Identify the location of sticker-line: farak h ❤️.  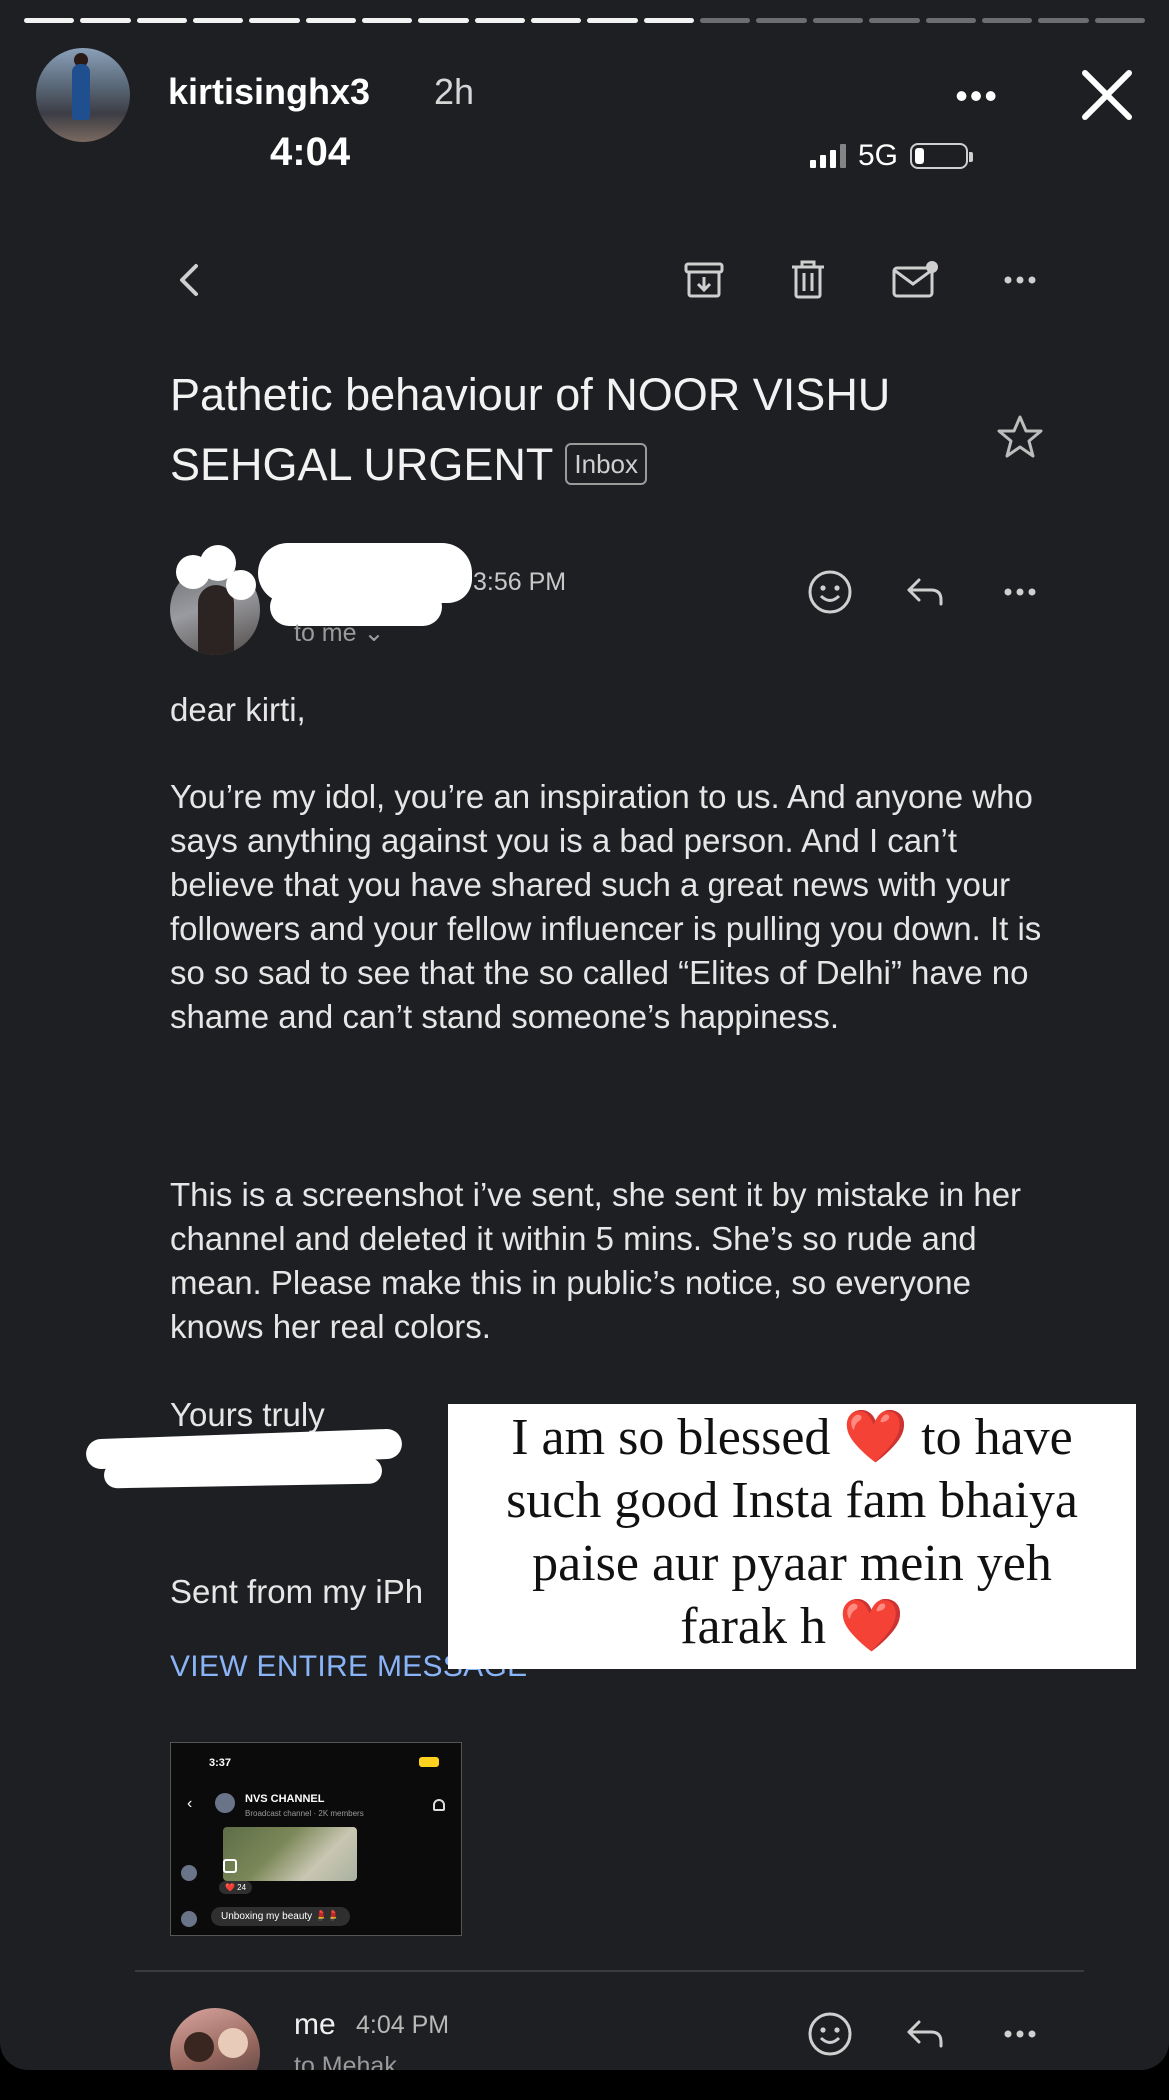
(792, 1626).